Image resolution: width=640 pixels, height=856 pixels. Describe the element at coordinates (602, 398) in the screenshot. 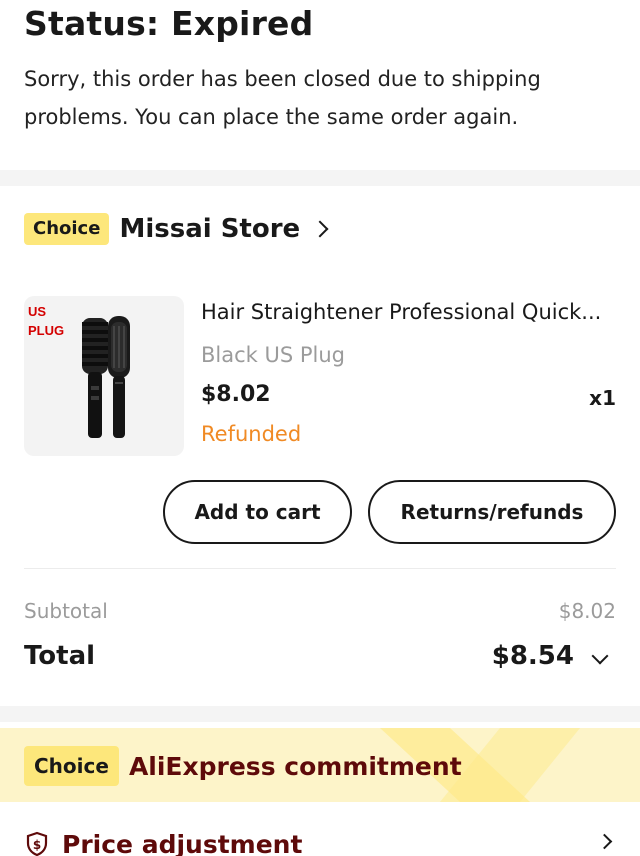

I see `product-quantity: x1` at that location.